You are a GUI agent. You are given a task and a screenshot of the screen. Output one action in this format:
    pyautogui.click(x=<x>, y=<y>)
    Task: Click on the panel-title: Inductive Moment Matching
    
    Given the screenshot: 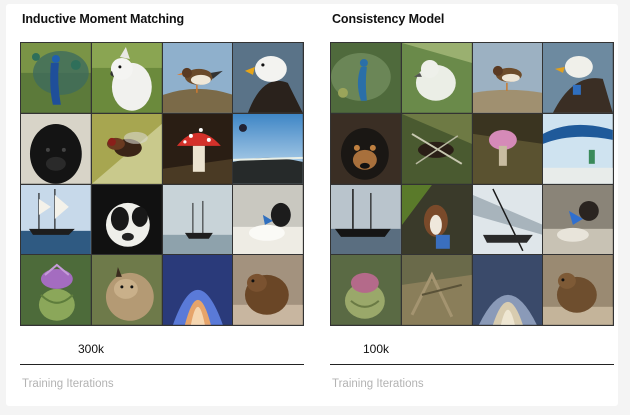 What is the action you would take?
    pyautogui.click(x=103, y=19)
    